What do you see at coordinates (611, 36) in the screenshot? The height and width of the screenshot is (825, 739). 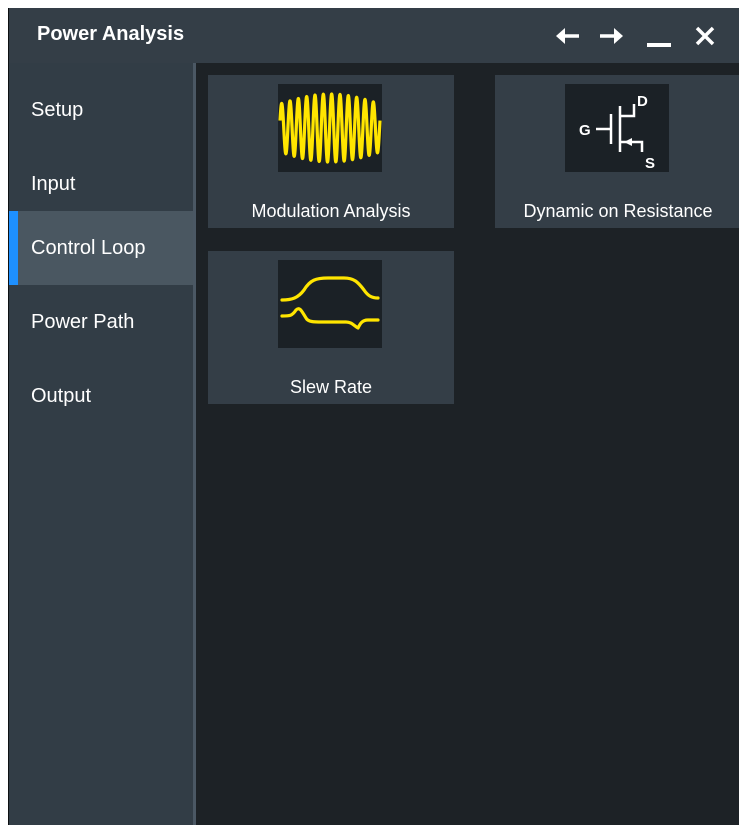 I see `forward-arrow-icon` at bounding box center [611, 36].